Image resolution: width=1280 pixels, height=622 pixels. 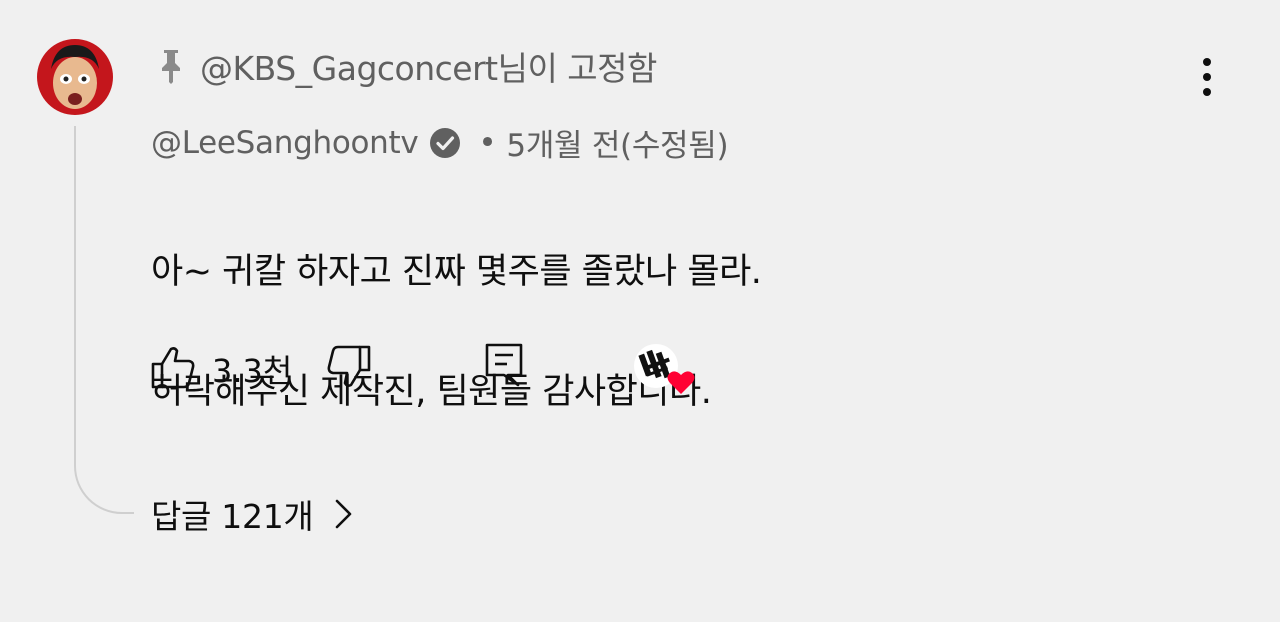 I want to click on comment-reply-icon, so click(x=504, y=365).